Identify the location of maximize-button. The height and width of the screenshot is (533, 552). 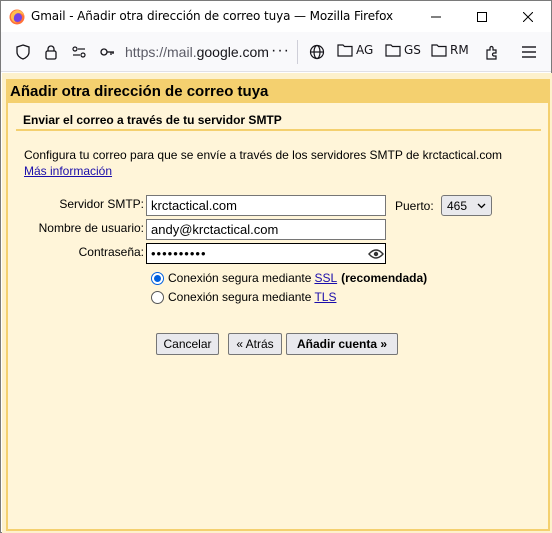
(482, 16).